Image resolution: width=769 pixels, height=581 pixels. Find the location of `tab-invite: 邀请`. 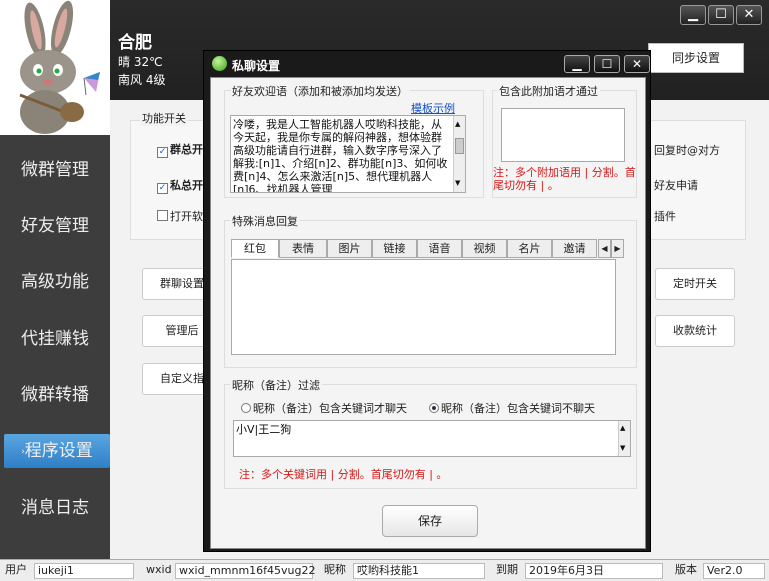

tab-invite: 邀请 is located at coordinates (574, 248).